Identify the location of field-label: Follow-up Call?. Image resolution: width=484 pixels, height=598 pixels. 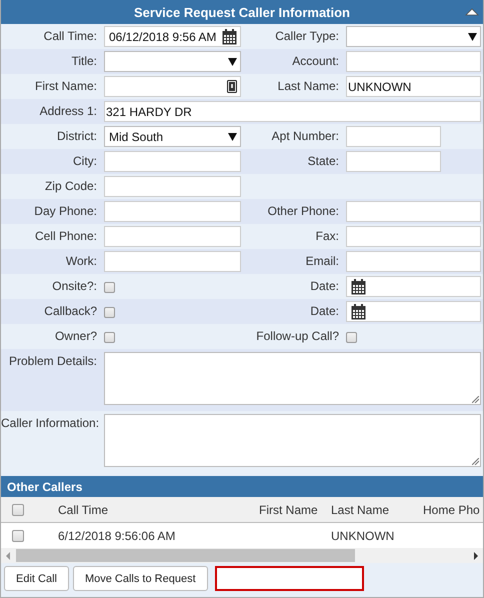
(297, 335).